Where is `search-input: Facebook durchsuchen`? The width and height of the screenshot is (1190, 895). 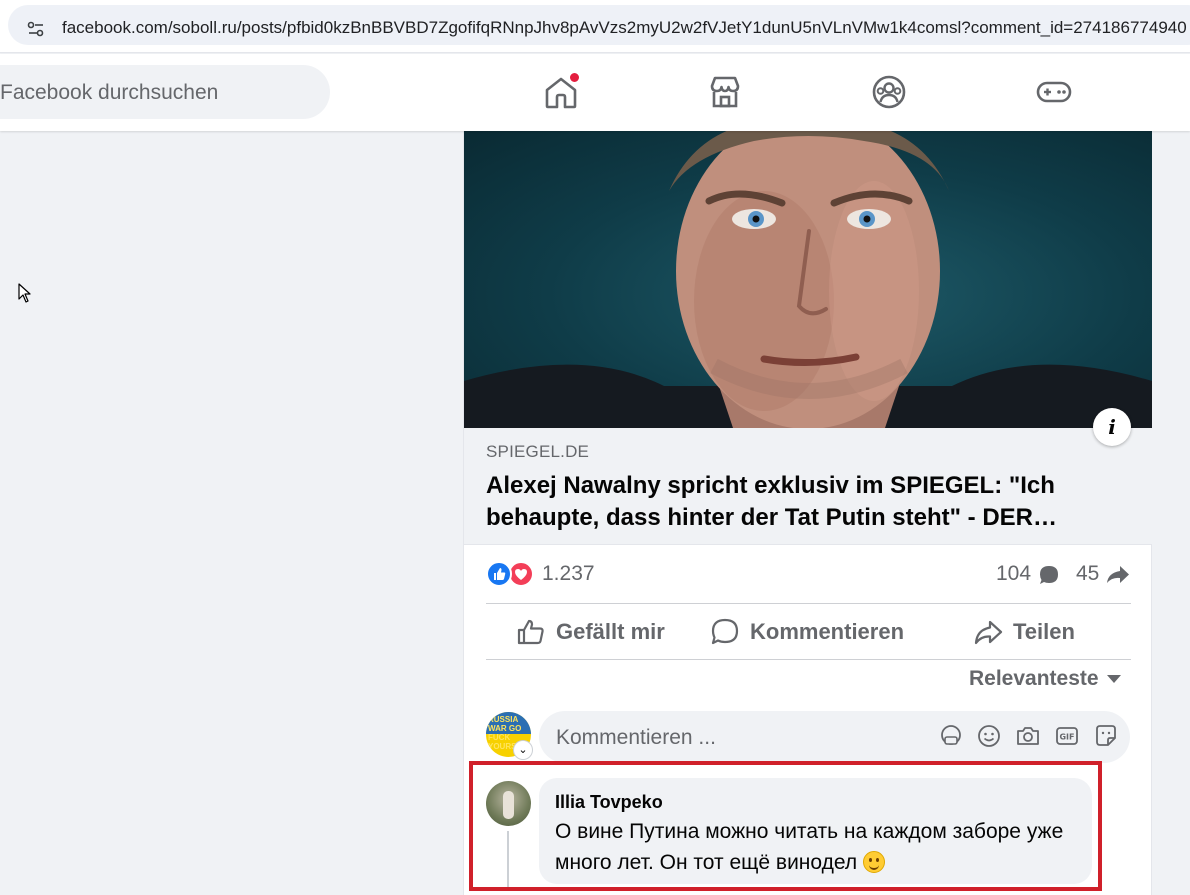
search-input: Facebook durchsuchen is located at coordinates (165, 92).